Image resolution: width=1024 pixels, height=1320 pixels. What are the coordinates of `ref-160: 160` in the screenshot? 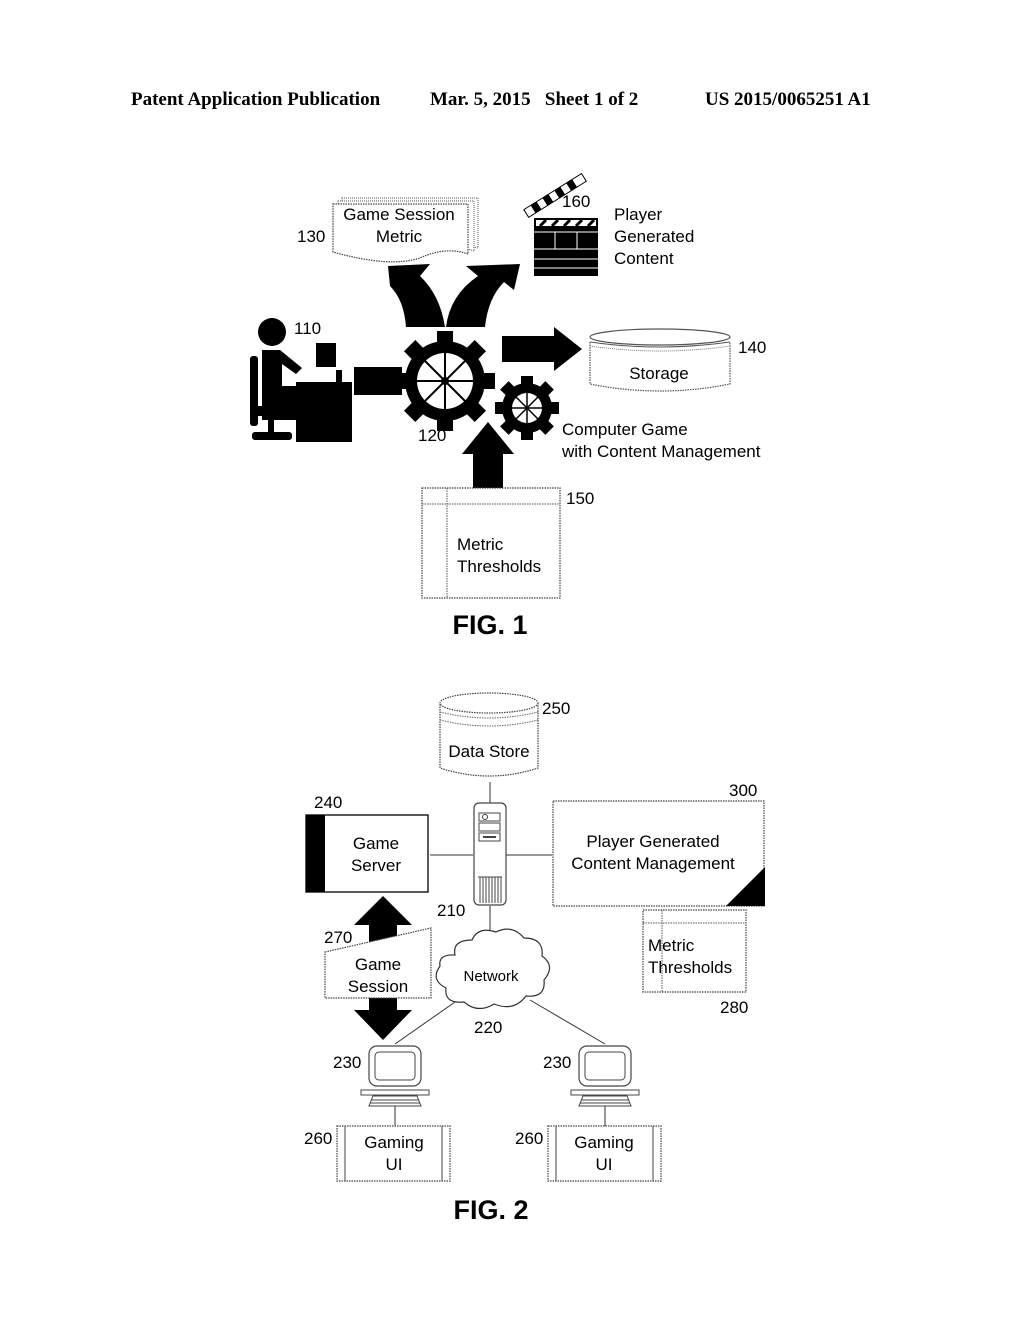 It's located at (576, 201).